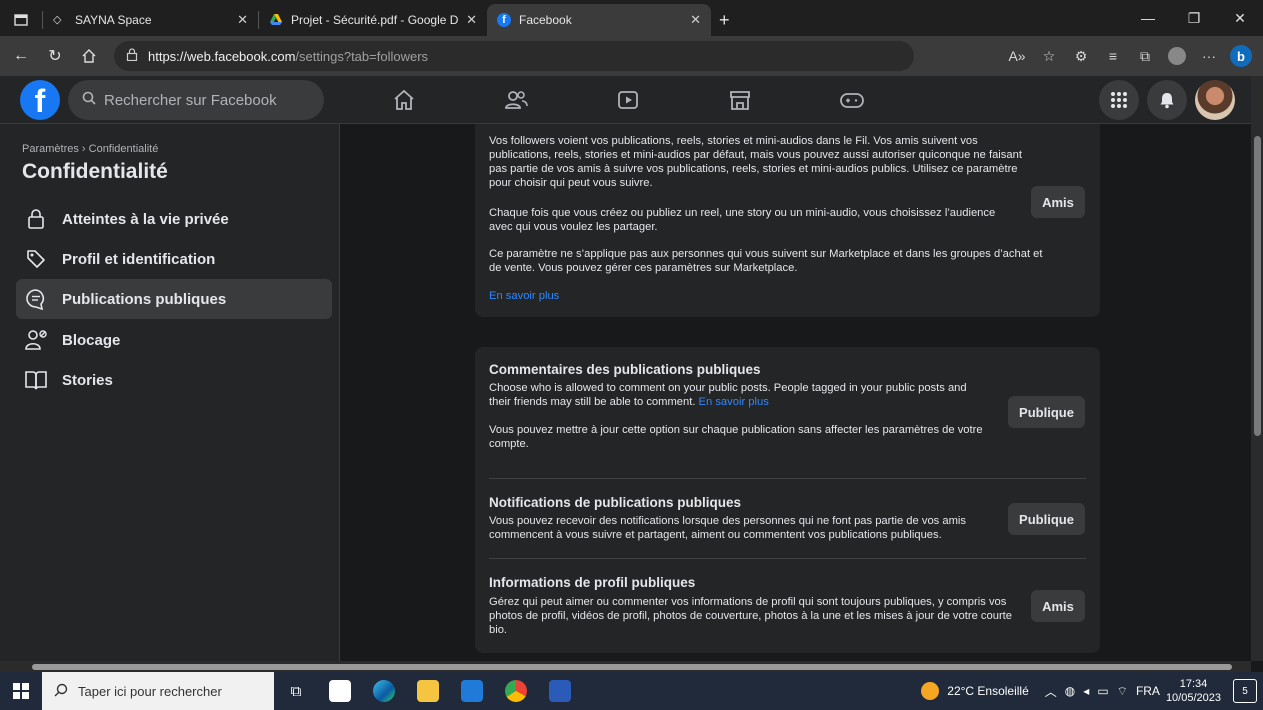  I want to click on weather-text: 22°C Ensoleillé, so click(988, 691).